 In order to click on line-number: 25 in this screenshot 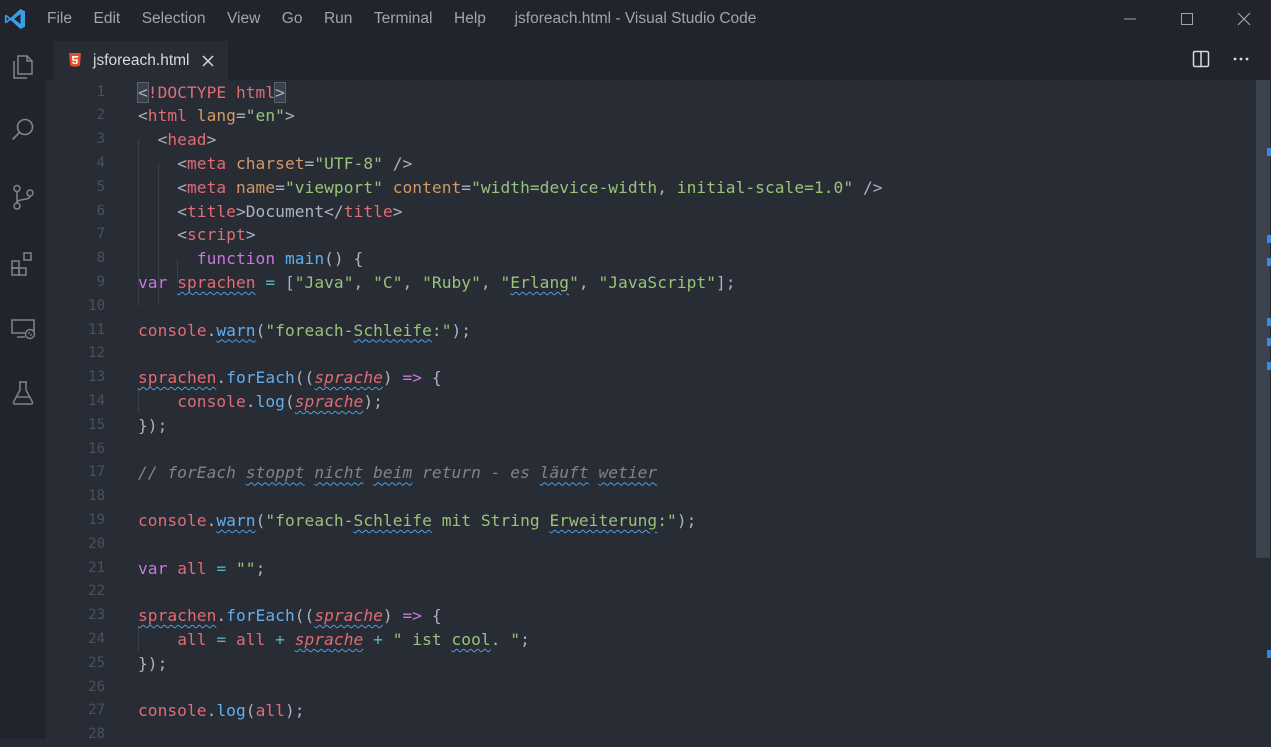, I will do `click(96, 662)`.